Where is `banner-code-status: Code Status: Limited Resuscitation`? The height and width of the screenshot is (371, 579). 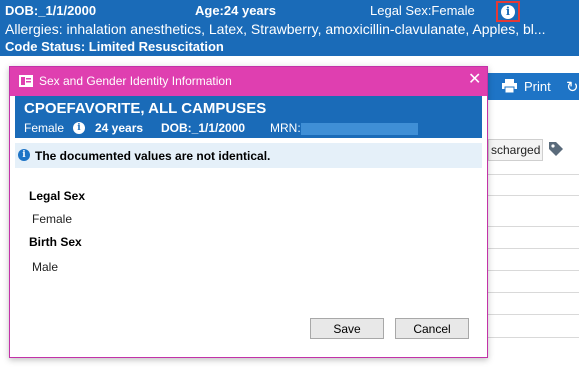 banner-code-status: Code Status: Limited Resuscitation is located at coordinates (114, 46).